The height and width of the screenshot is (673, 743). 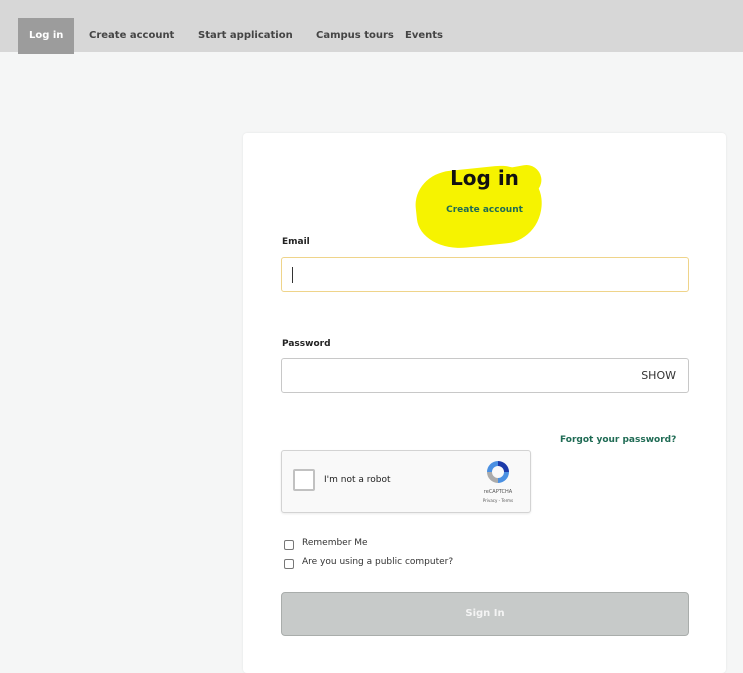 I want to click on create-account-link: Create account, so click(x=484, y=210).